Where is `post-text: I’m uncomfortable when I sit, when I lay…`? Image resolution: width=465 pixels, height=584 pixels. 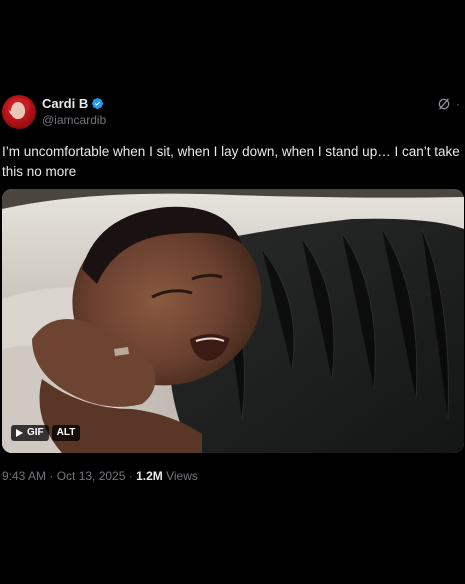
post-text: I’m uncomfortable when I sit, when I lay… is located at coordinates (231, 161).